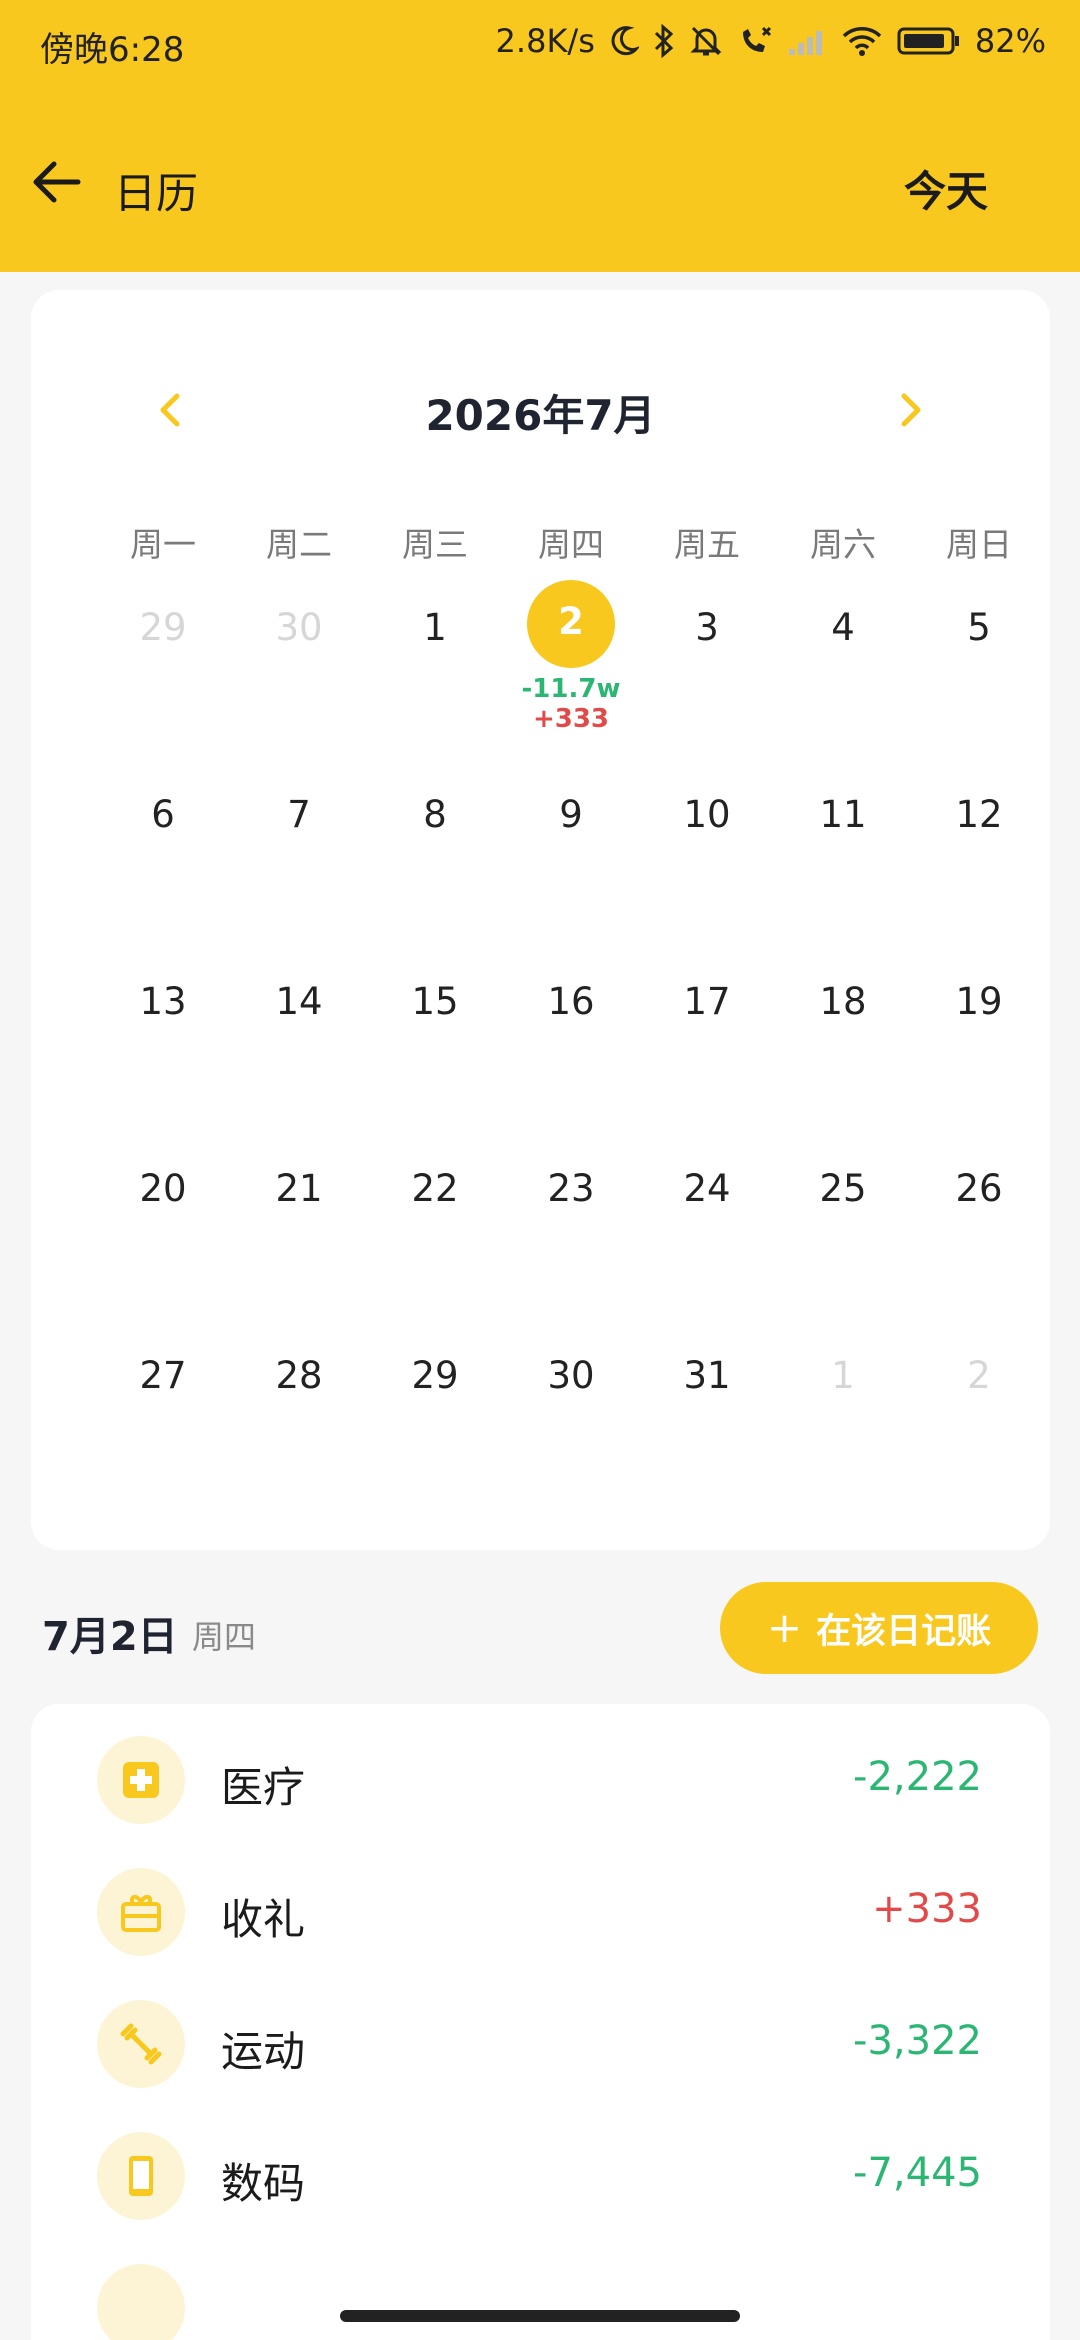 Image resolution: width=1080 pixels, height=2340 pixels. I want to click on calendar-day: 9, so click(571, 860).